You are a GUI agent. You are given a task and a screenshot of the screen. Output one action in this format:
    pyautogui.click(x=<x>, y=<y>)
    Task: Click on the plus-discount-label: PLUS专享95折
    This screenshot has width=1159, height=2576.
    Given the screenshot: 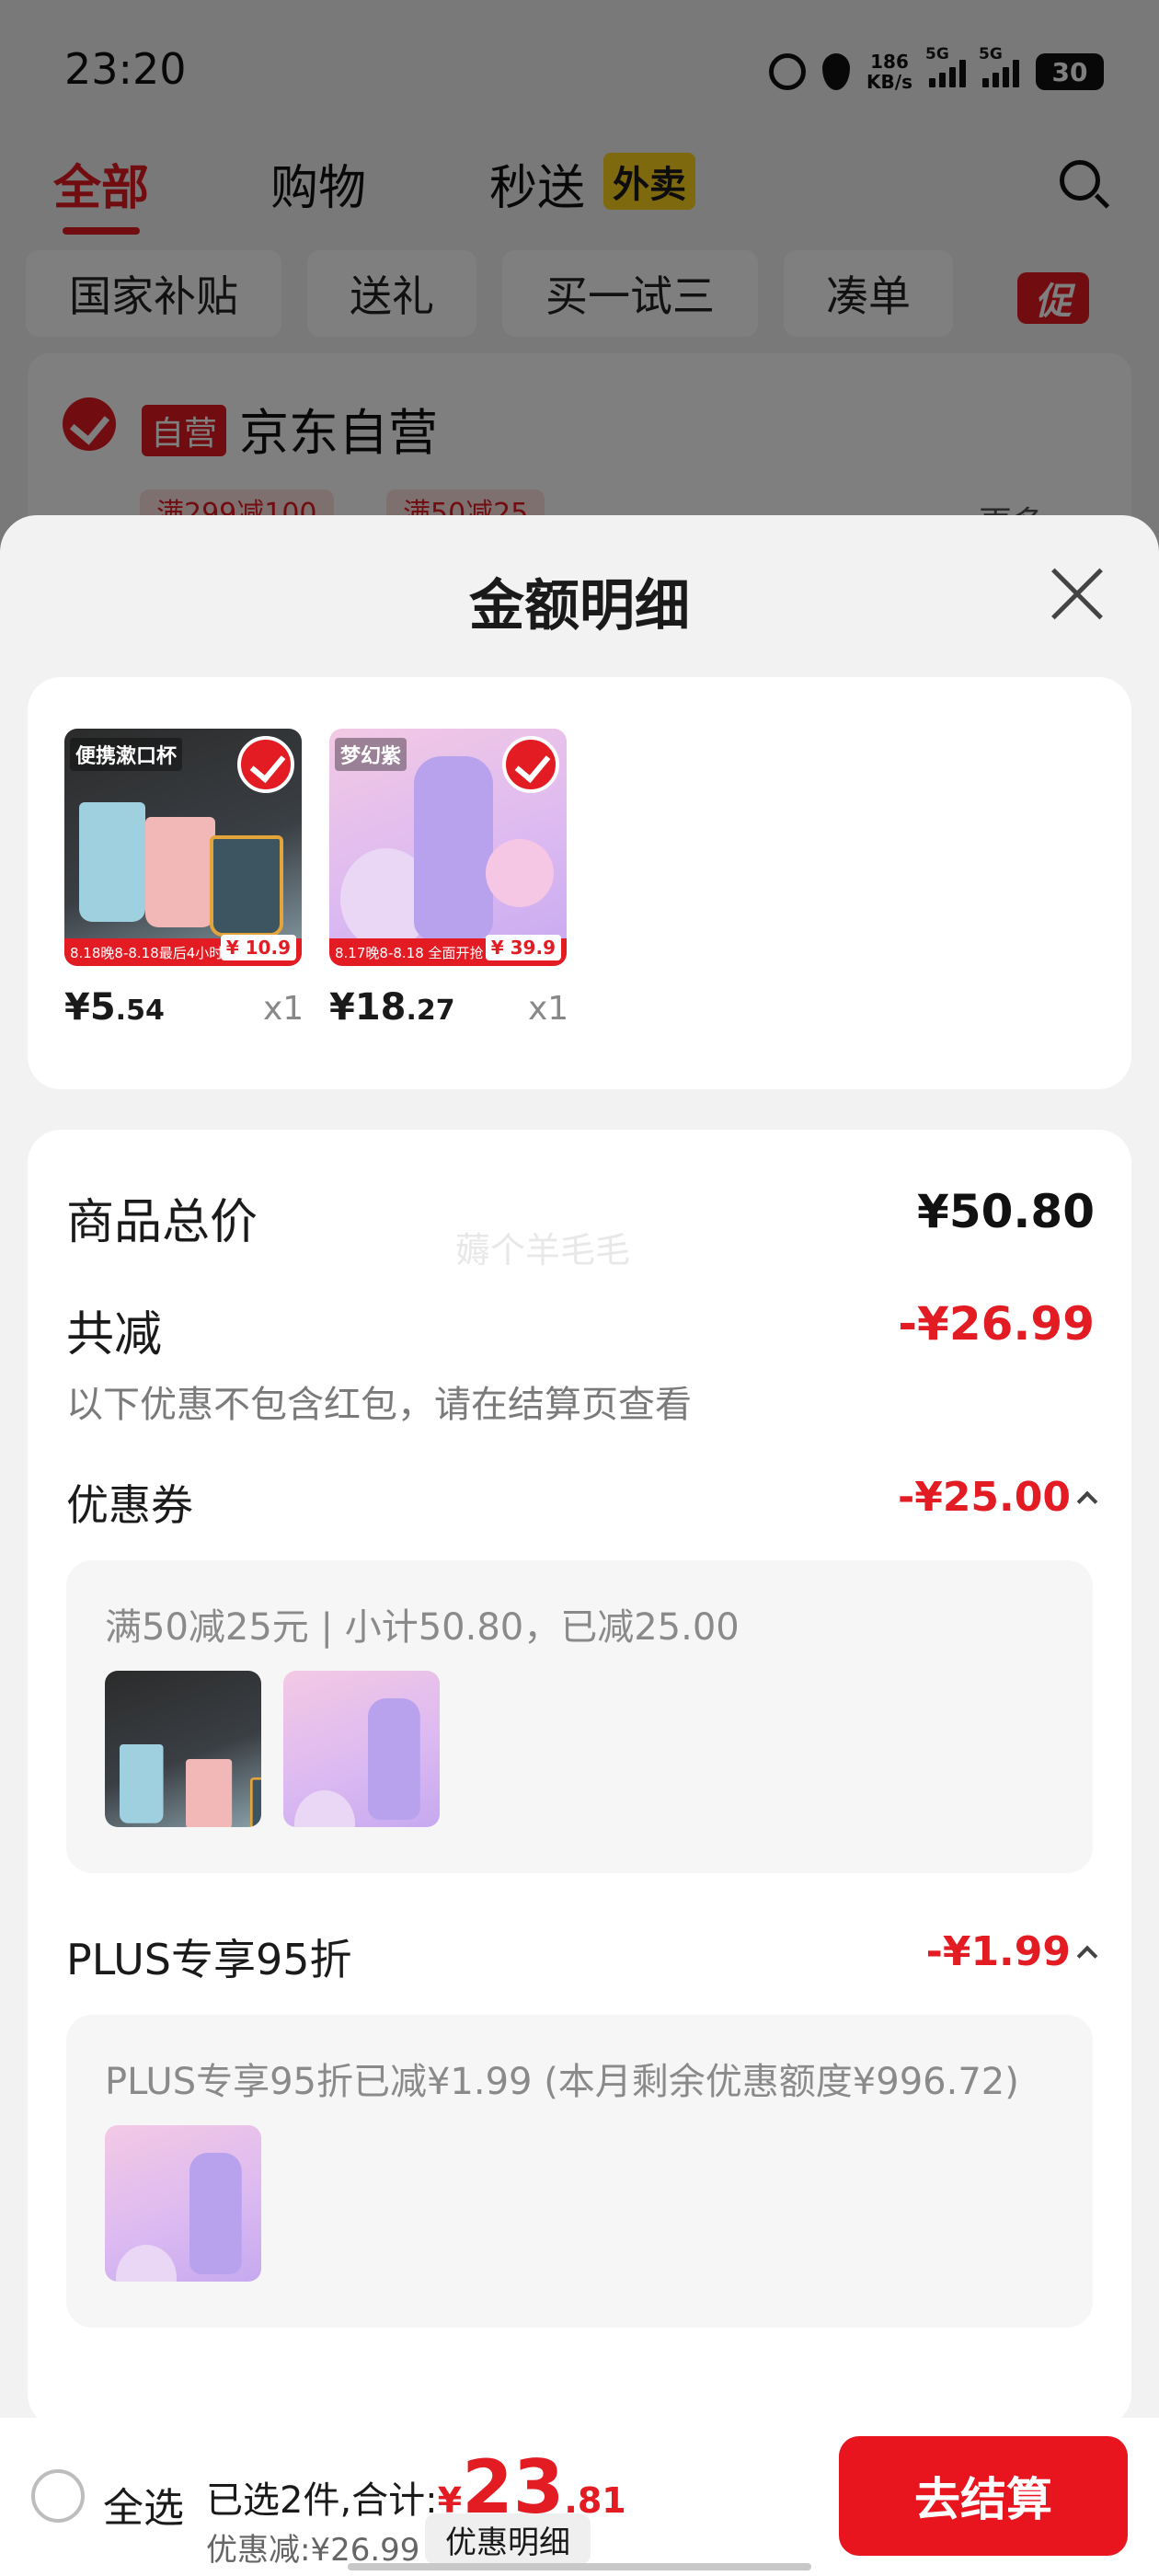 What is the action you would take?
    pyautogui.click(x=209, y=1959)
    